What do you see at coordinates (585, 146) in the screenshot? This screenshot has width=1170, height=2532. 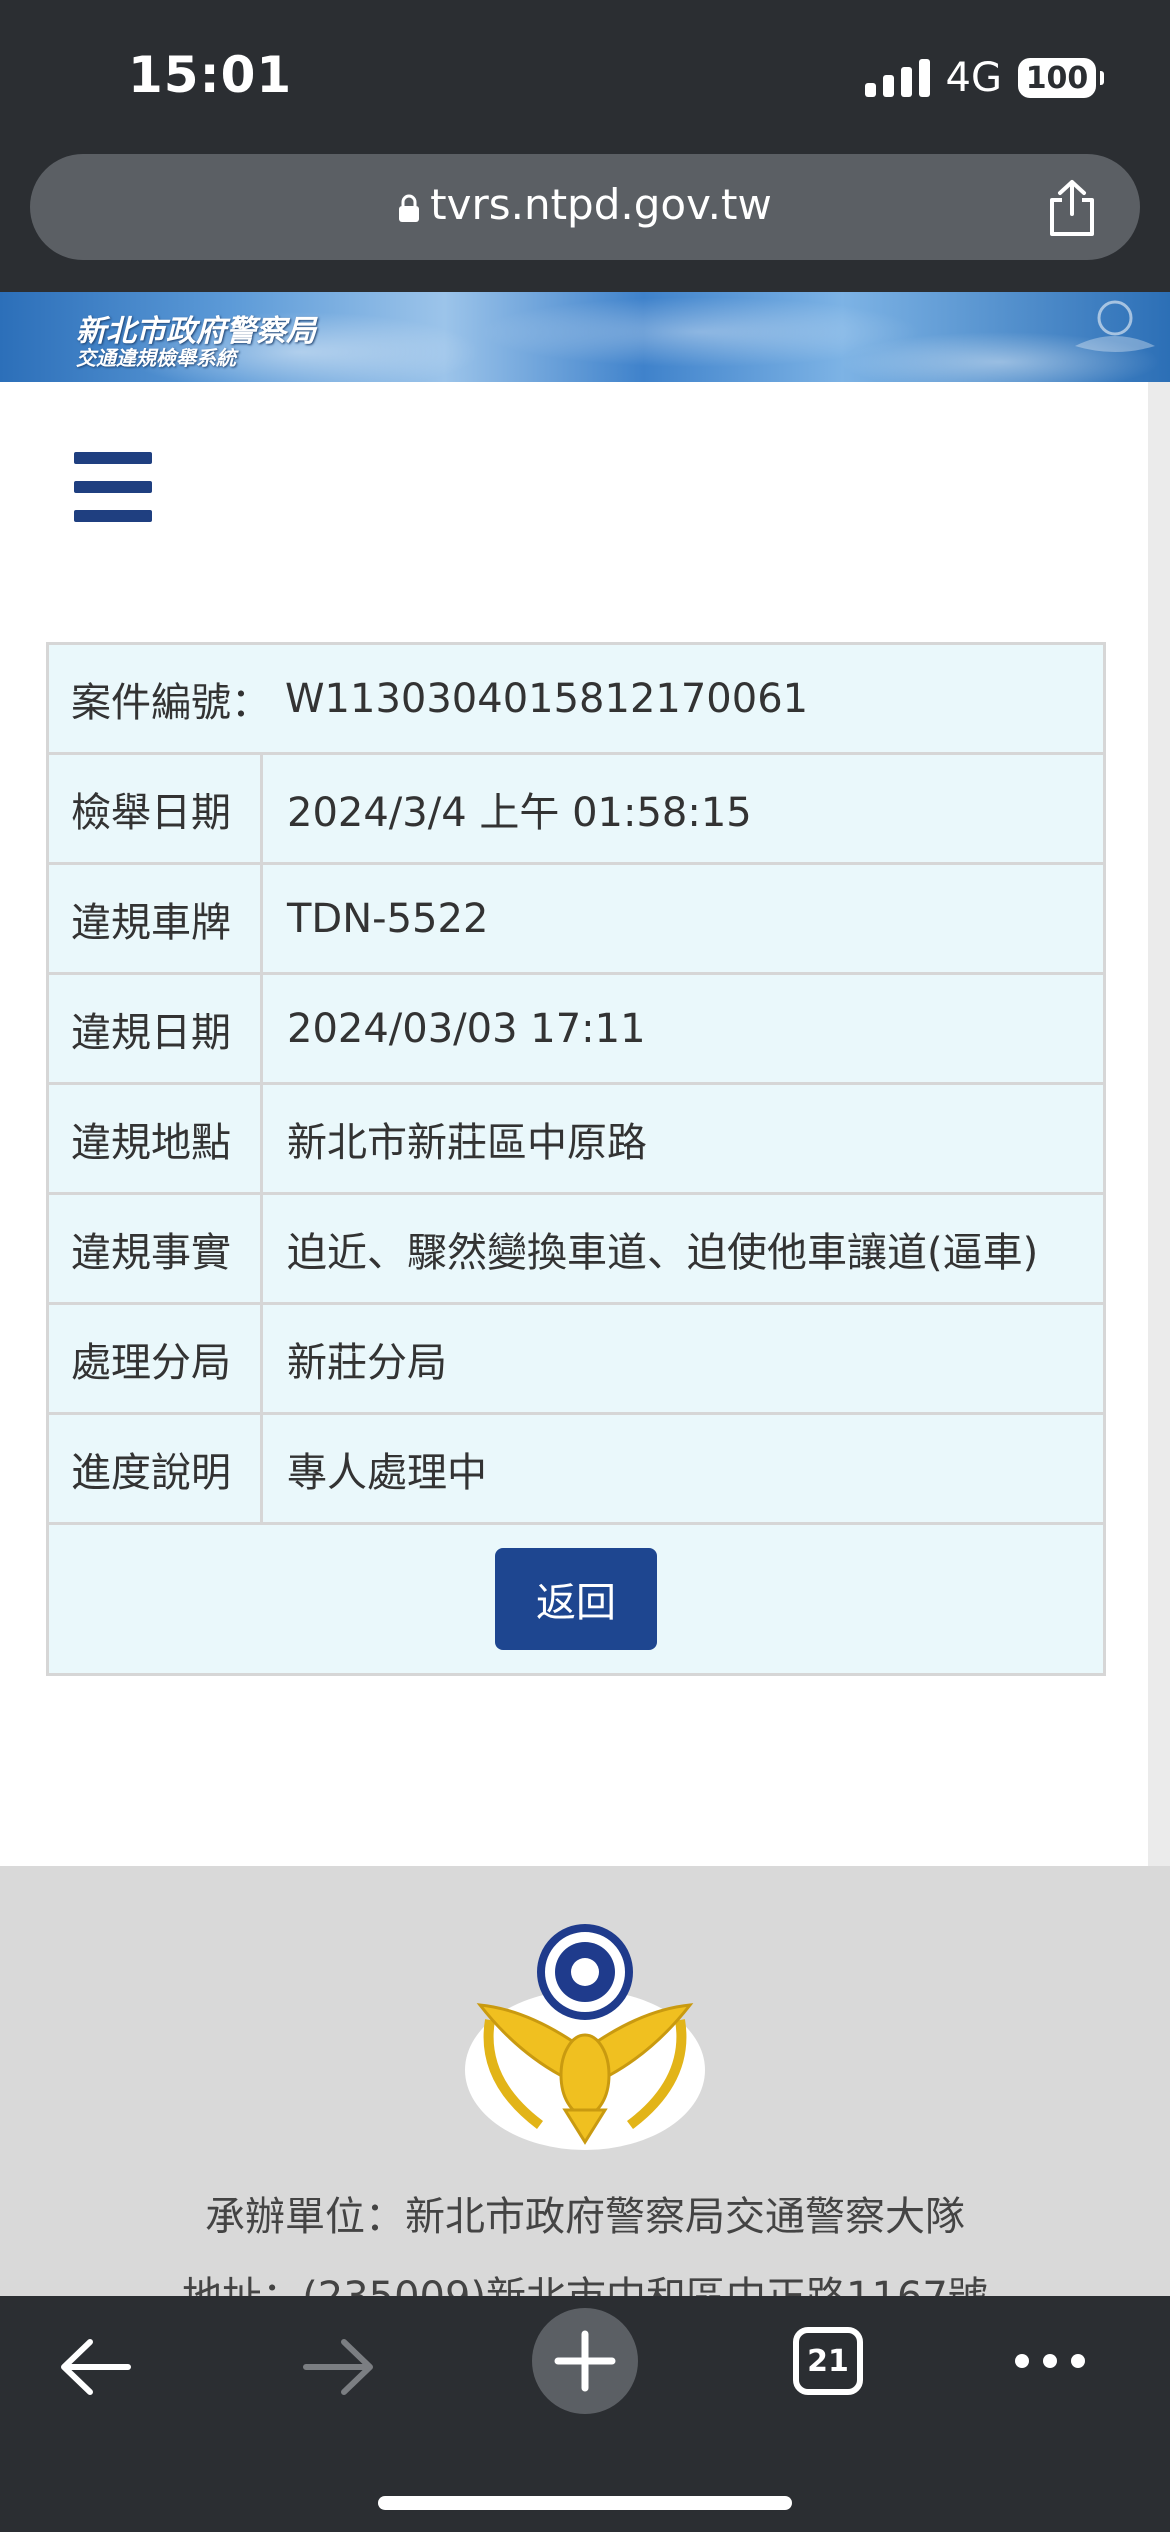 I see `browser-top-bar: 15:01 4G 100 tvrs.ntpd.gov.tw` at bounding box center [585, 146].